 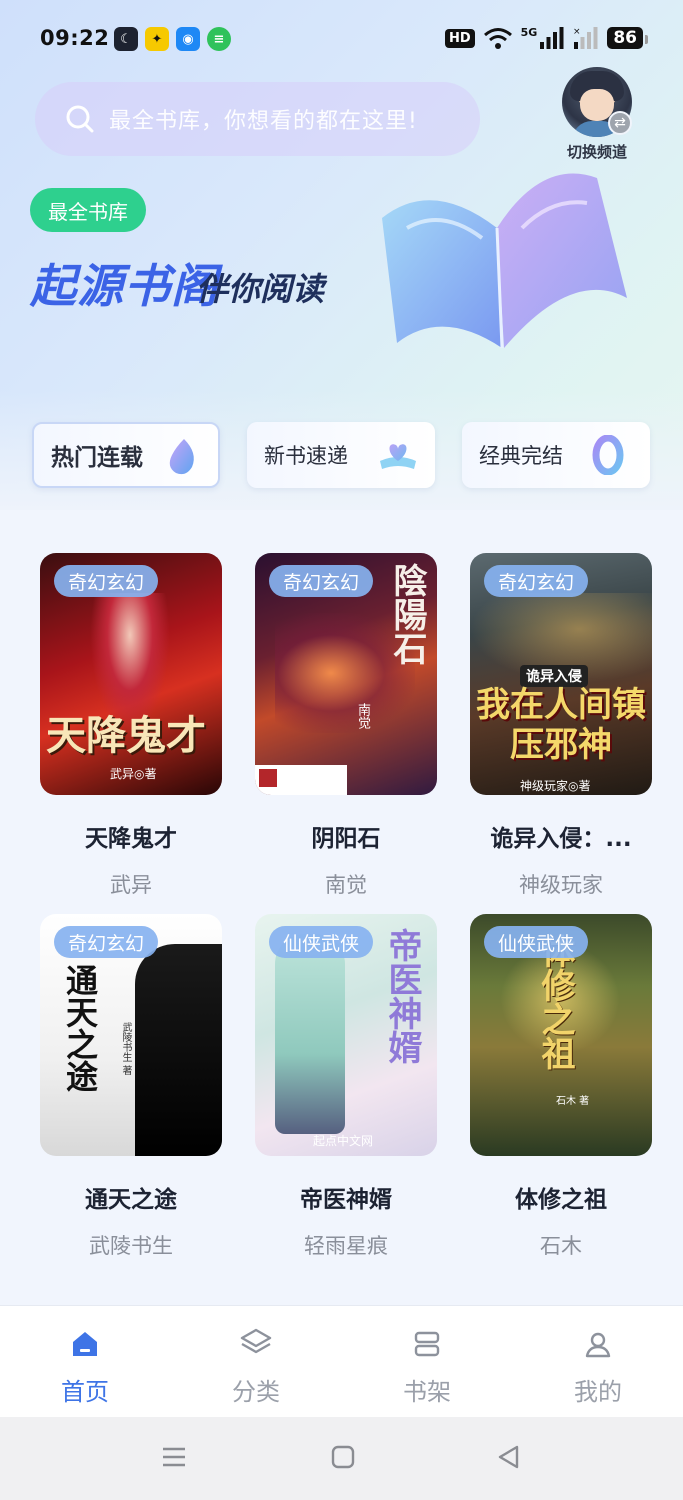 What do you see at coordinates (561, 1035) in the screenshot?
I see `book-cover: 体修之祖 石木 著 仙侠武侠` at bounding box center [561, 1035].